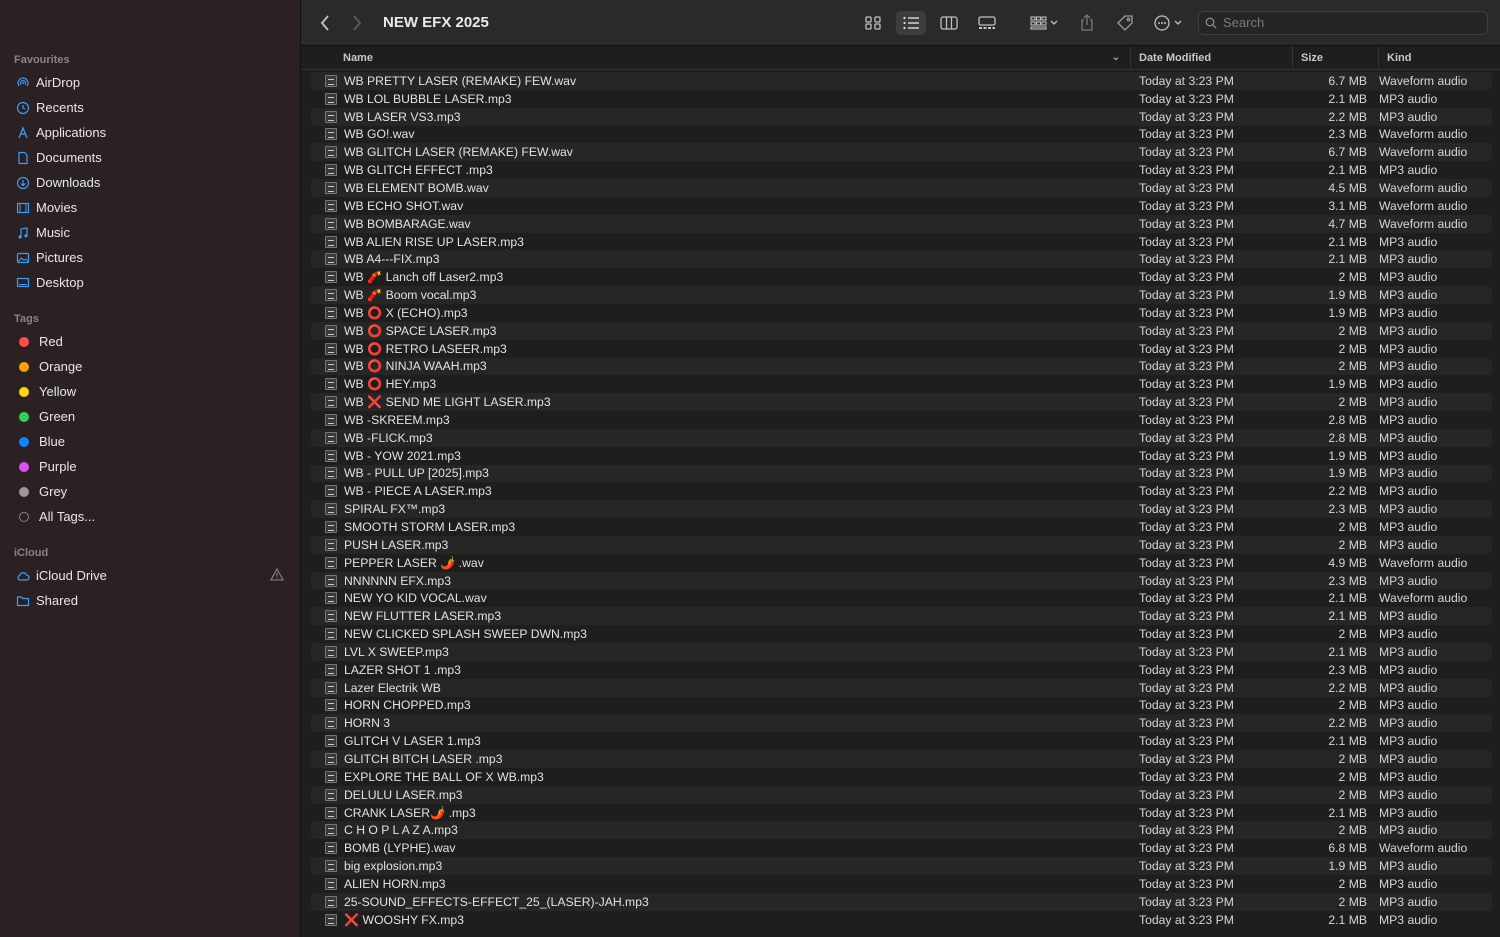 The height and width of the screenshot is (937, 1500). Describe the element at coordinates (150, 441) in the screenshot. I see `tag-item-blue: Blue` at that location.